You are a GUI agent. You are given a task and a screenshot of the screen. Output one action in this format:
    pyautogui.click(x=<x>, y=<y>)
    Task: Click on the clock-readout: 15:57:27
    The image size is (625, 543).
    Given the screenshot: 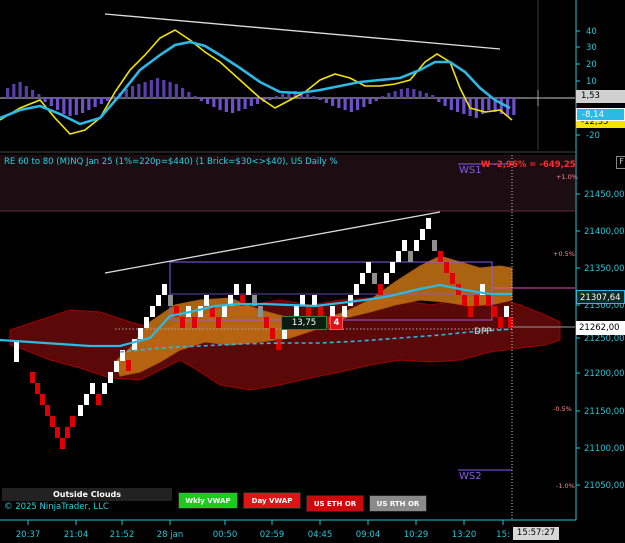 What is the action you would take?
    pyautogui.click(x=536, y=533)
    